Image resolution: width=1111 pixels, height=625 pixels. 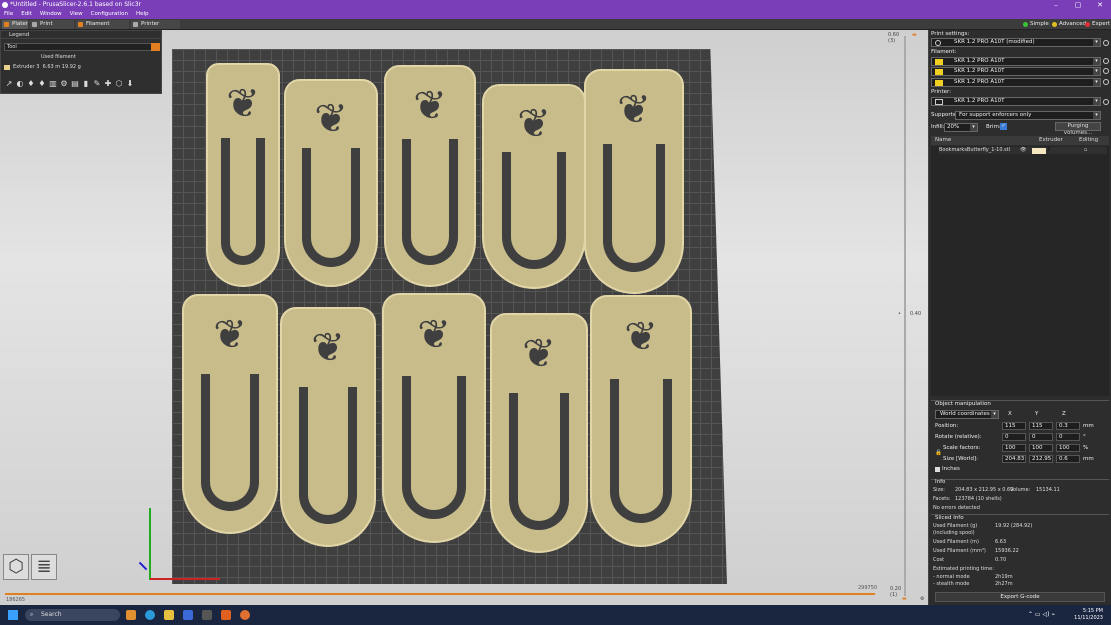 What do you see at coordinates (97, 84) in the screenshot?
I see `custom-gcode-icon: ✎` at bounding box center [97, 84].